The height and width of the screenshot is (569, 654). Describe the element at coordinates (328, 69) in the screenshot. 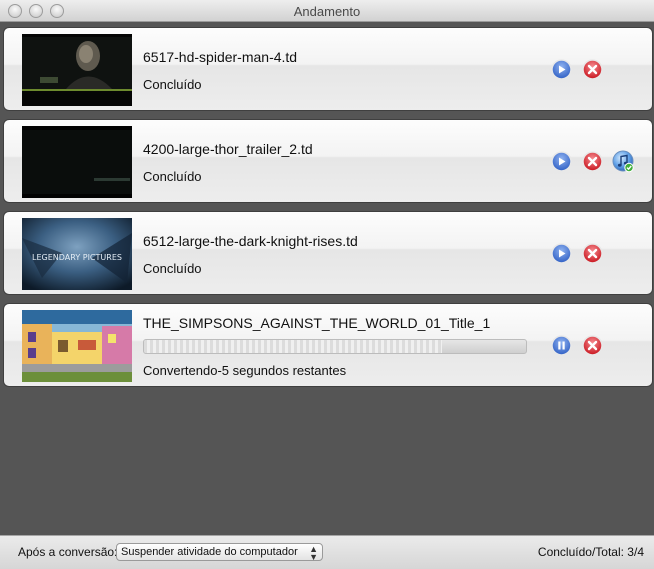

I see `conversion-item: 6517-hd-spider-man-4.td Concluído` at that location.